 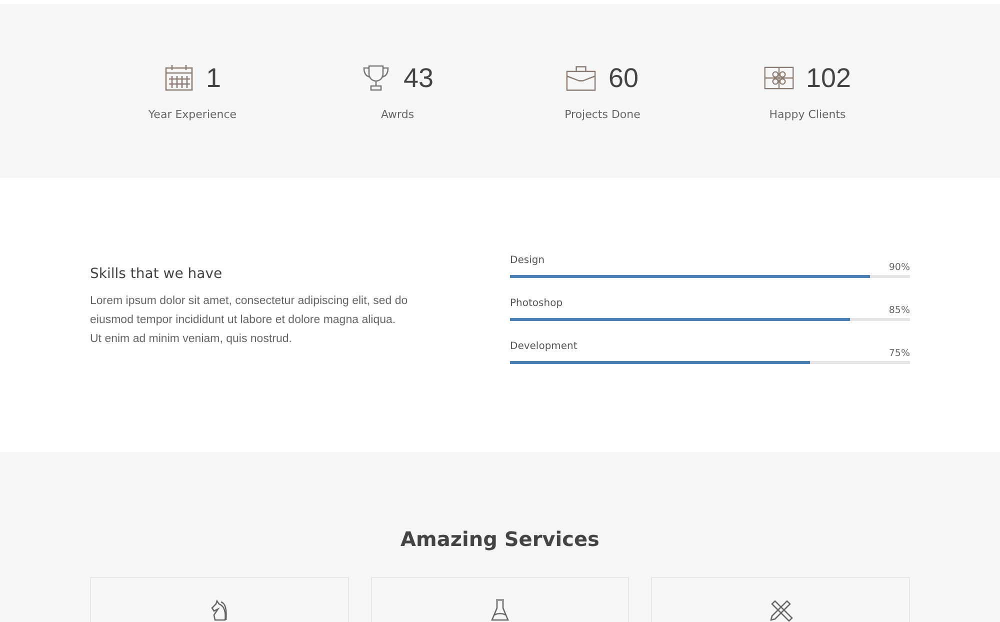 What do you see at coordinates (500, 538) in the screenshot?
I see `section-heading: Amazing Services` at bounding box center [500, 538].